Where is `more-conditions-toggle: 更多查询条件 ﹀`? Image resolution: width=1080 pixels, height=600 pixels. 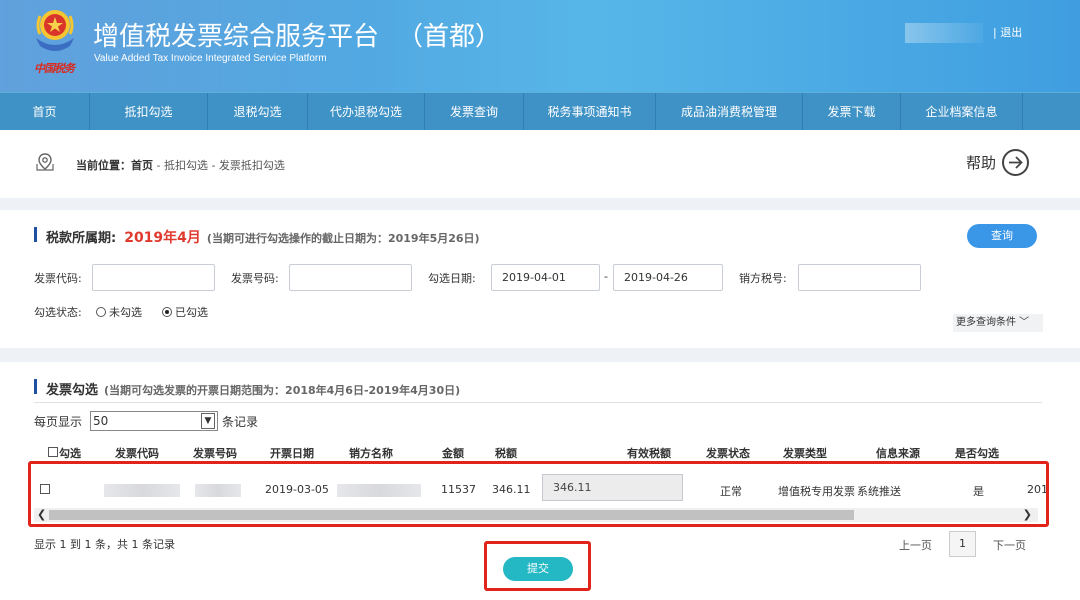
more-conditions-toggle: 更多查询条件 ﹀ is located at coordinates (998, 323).